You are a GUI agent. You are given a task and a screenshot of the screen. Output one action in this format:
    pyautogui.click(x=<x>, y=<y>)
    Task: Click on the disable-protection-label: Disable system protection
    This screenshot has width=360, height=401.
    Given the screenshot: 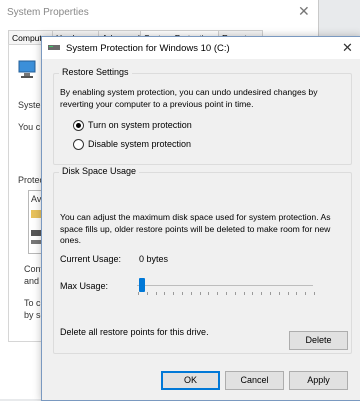 What is the action you would take?
    pyautogui.click(x=139, y=144)
    